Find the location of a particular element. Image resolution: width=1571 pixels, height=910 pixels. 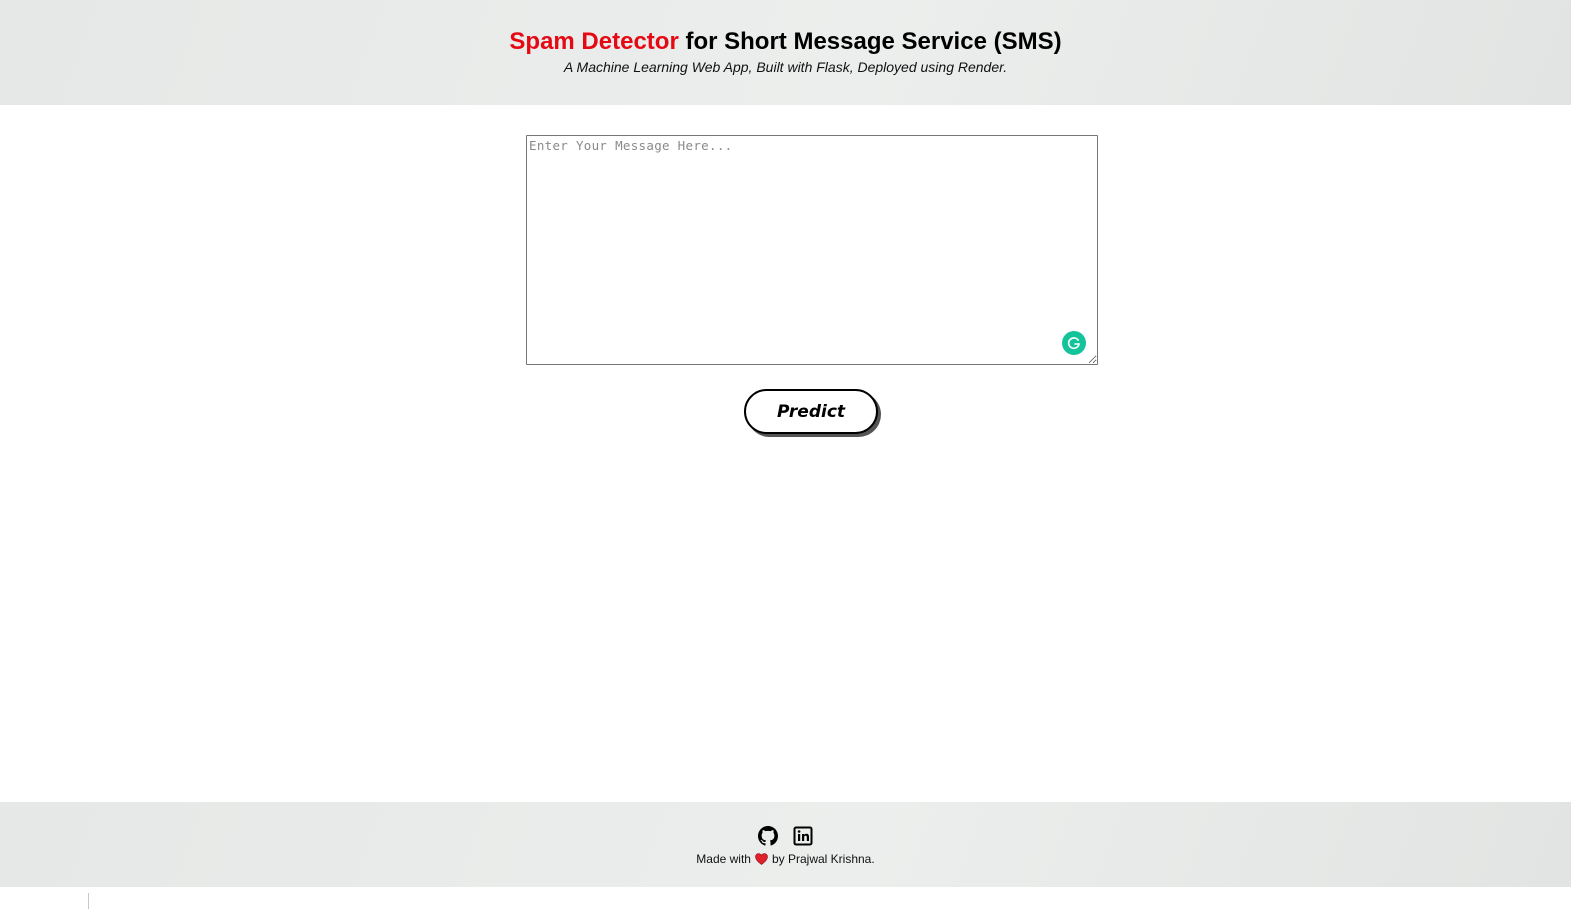

author-credit: by Prajwal Krishna. is located at coordinates (823, 859).